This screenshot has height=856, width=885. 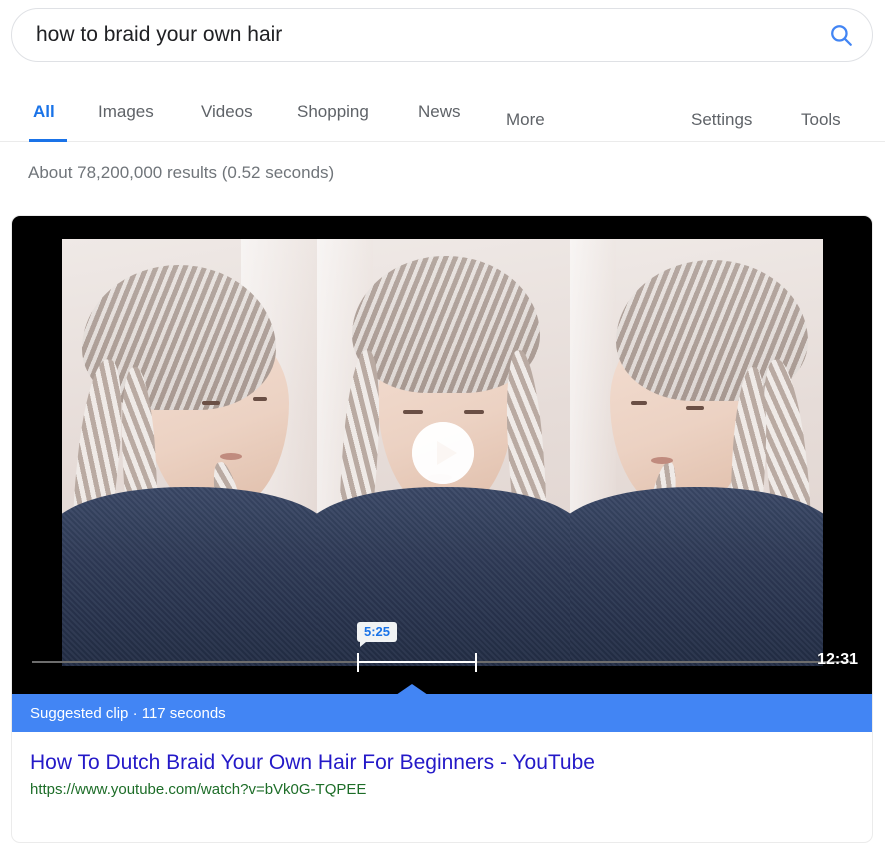 What do you see at coordinates (696, 452) in the screenshot?
I see `thumbnail-panel-right` at bounding box center [696, 452].